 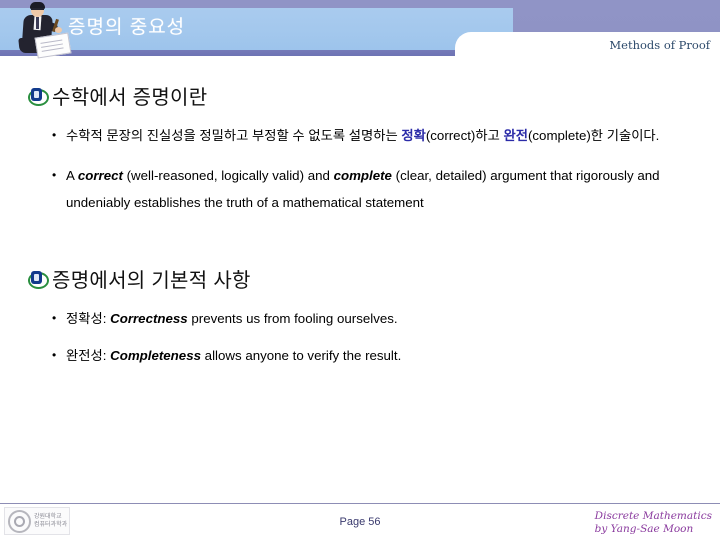 I want to click on slide-header: 증명의 중요성 Methods of Proof, so click(x=360, y=29).